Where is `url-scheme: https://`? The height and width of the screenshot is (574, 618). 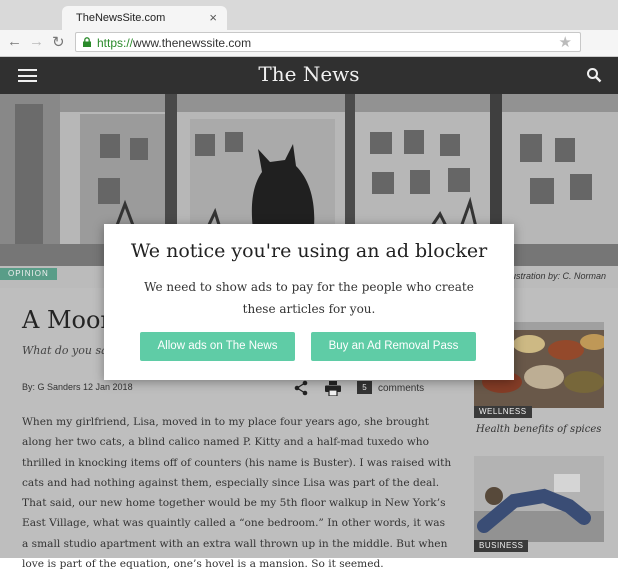 url-scheme: https:// is located at coordinates (115, 43).